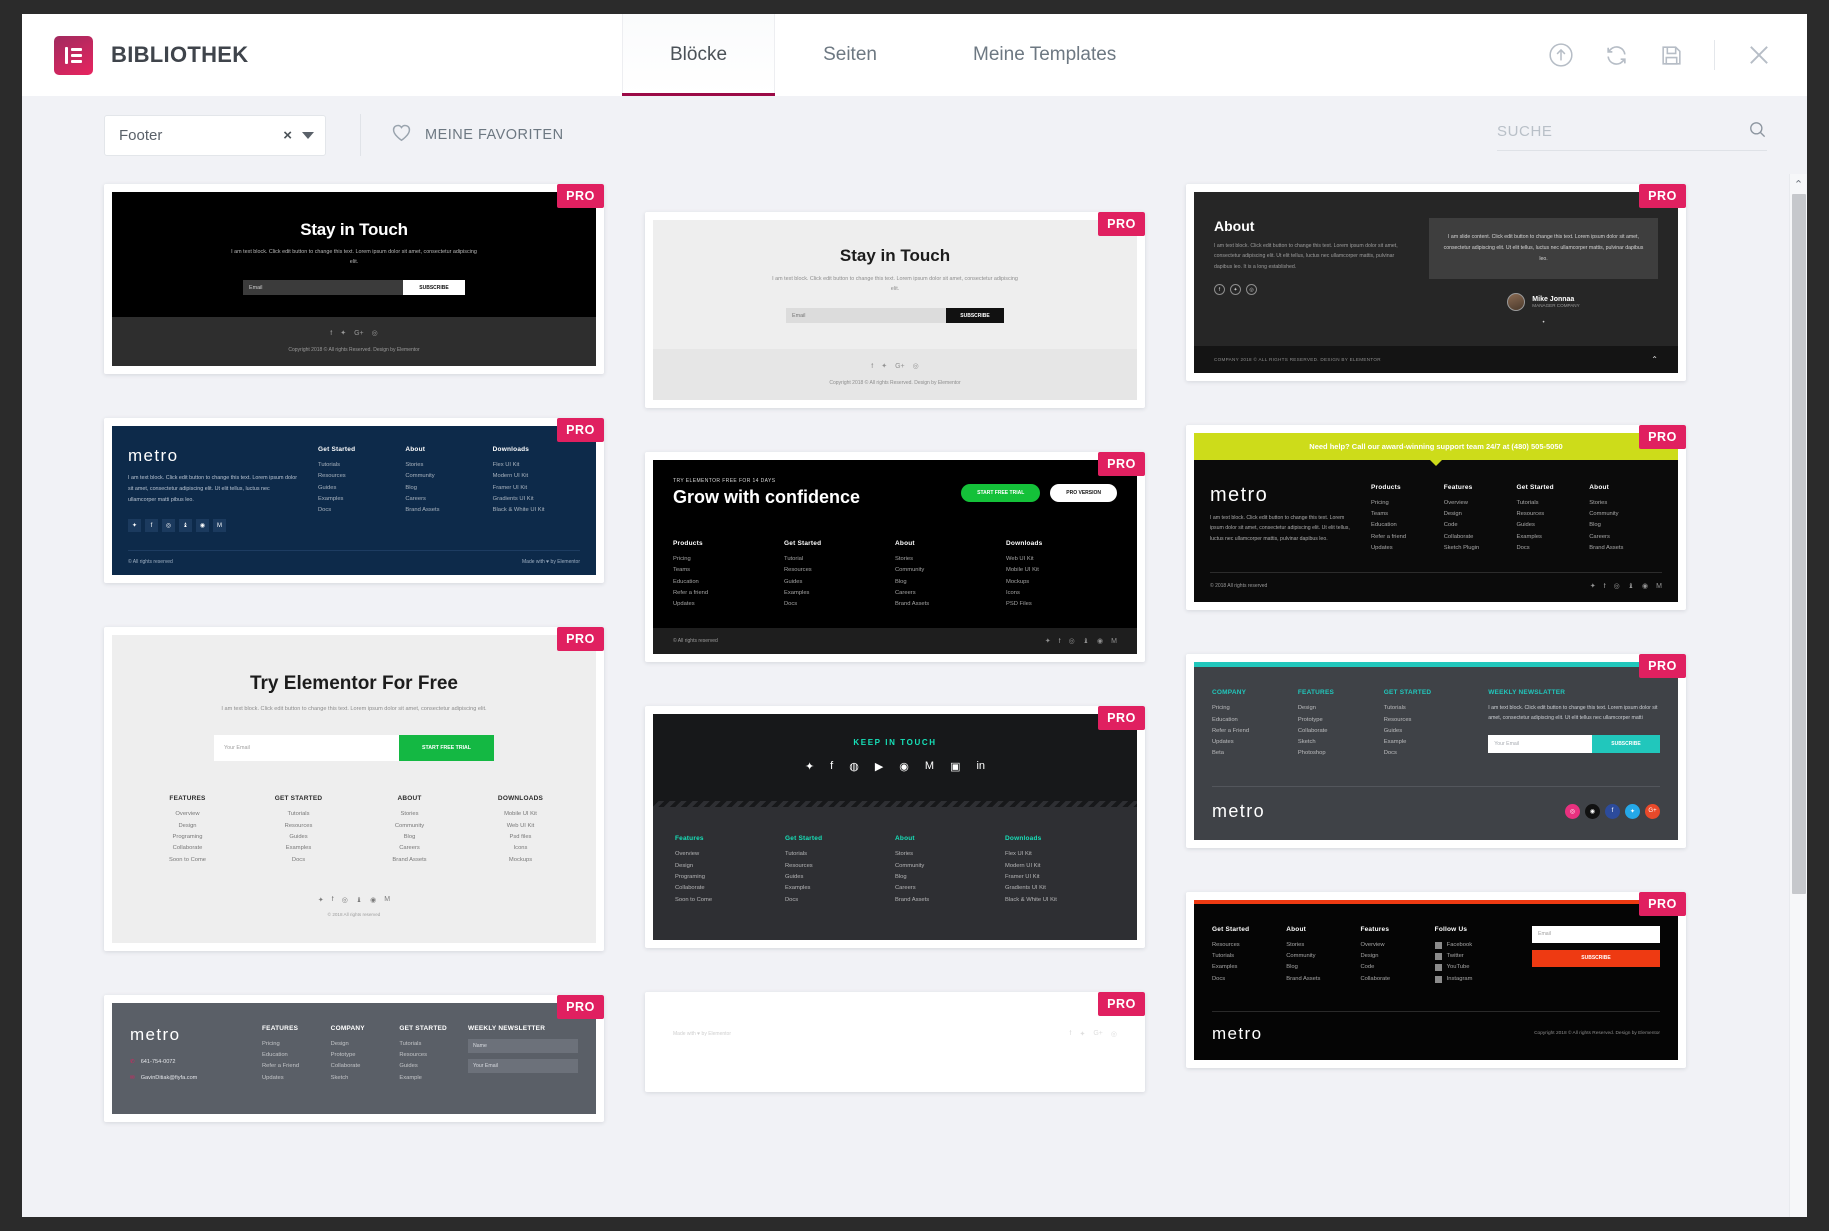 The image size is (1829, 1231). Describe the element at coordinates (1561, 55) in the screenshot. I see `upload-icon` at that location.